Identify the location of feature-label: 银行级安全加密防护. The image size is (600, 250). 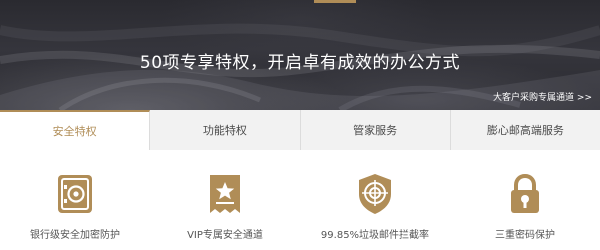
(75, 235).